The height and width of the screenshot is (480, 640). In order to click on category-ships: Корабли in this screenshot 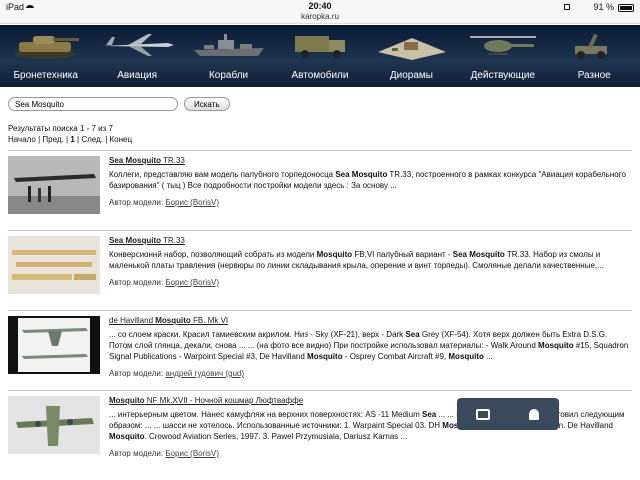, I will do `click(228, 56)`.